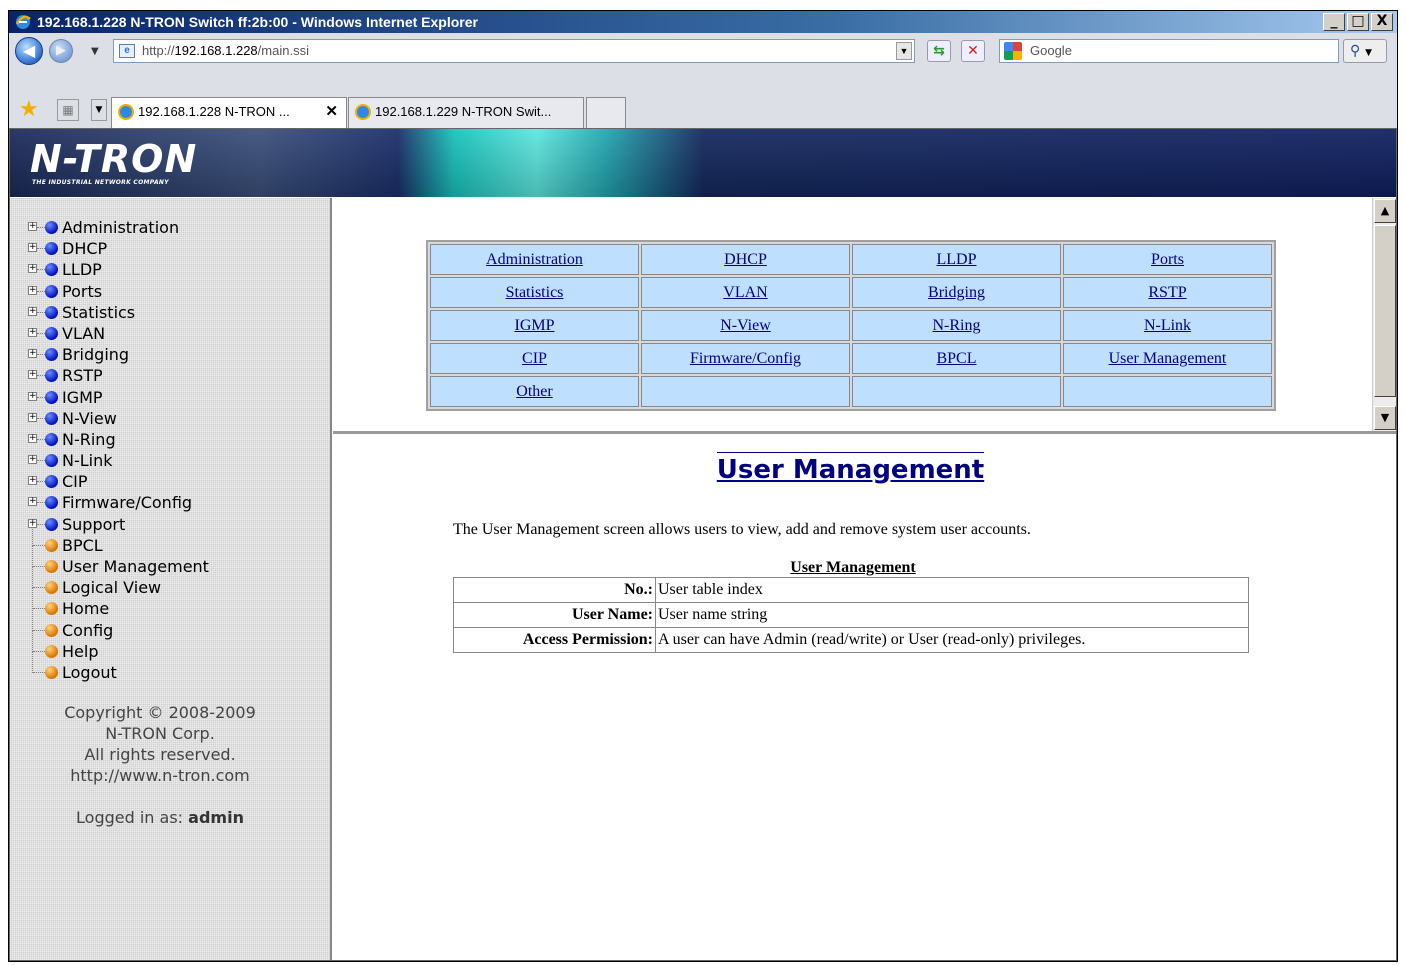 This screenshot has width=1406, height=965. Describe the element at coordinates (118, 354) in the screenshot. I see `sidebar-item-bridging: + Bridging` at that location.